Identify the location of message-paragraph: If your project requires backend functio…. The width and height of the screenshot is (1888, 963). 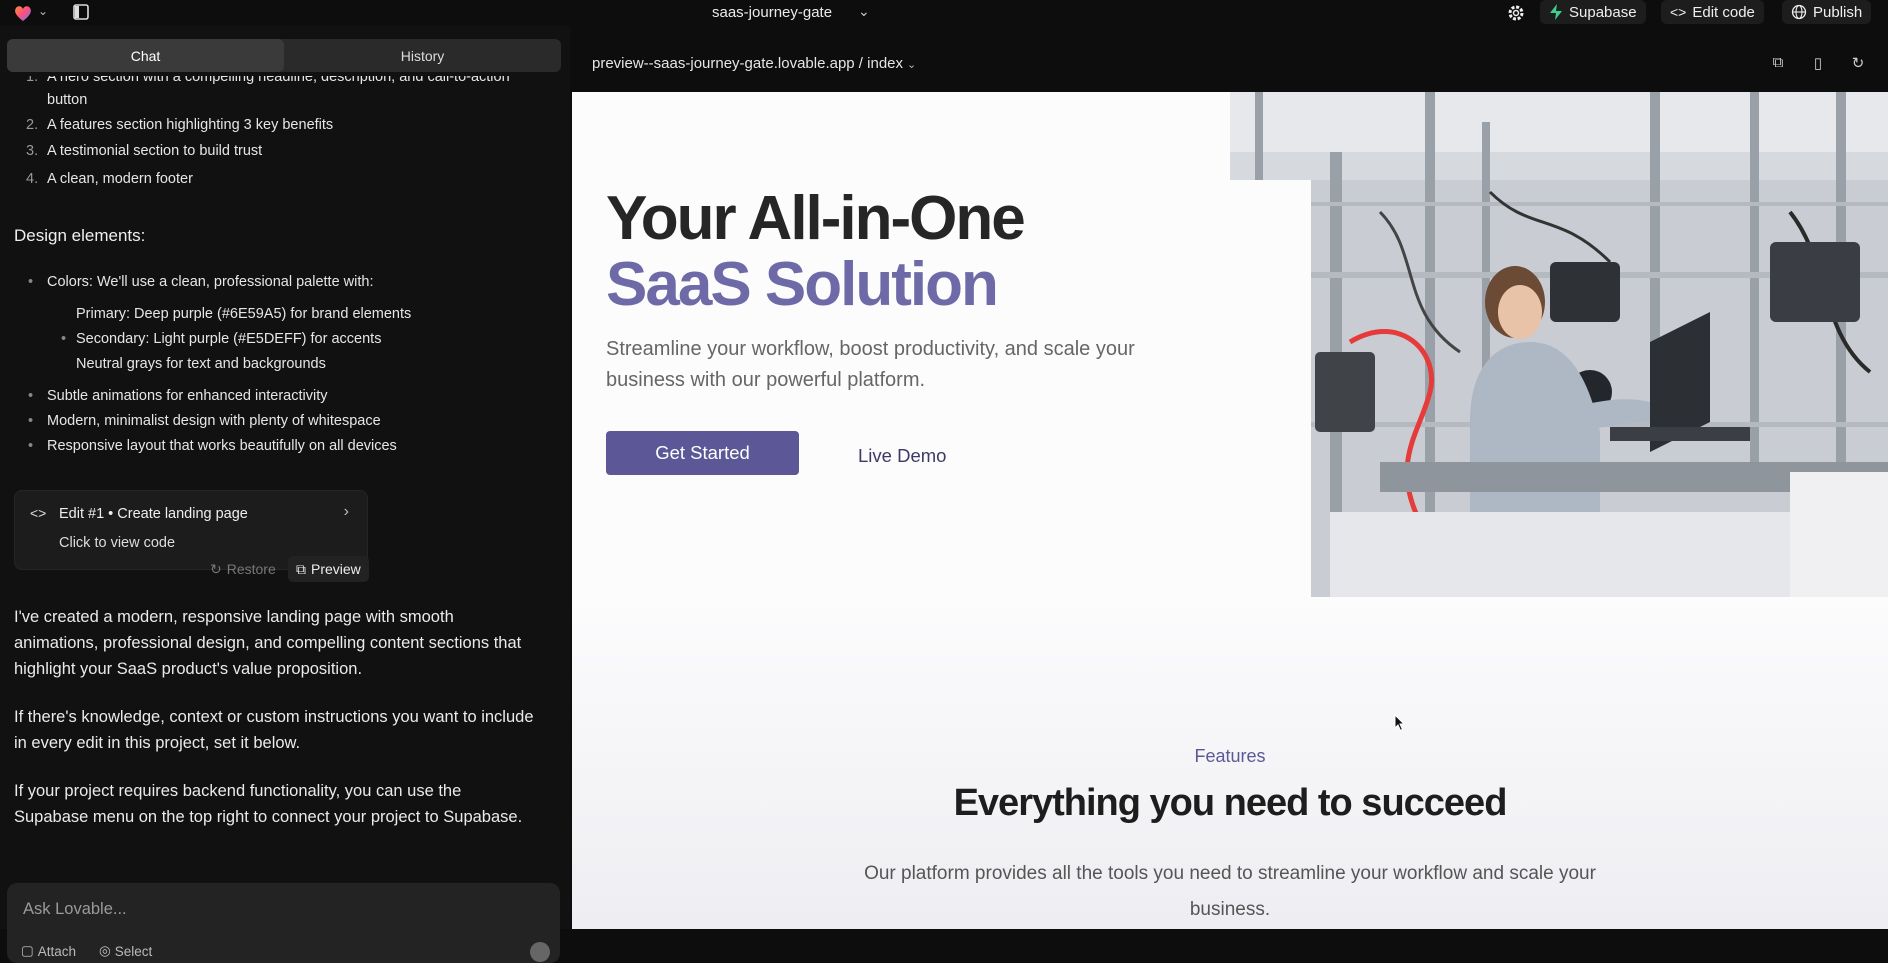
(274, 804).